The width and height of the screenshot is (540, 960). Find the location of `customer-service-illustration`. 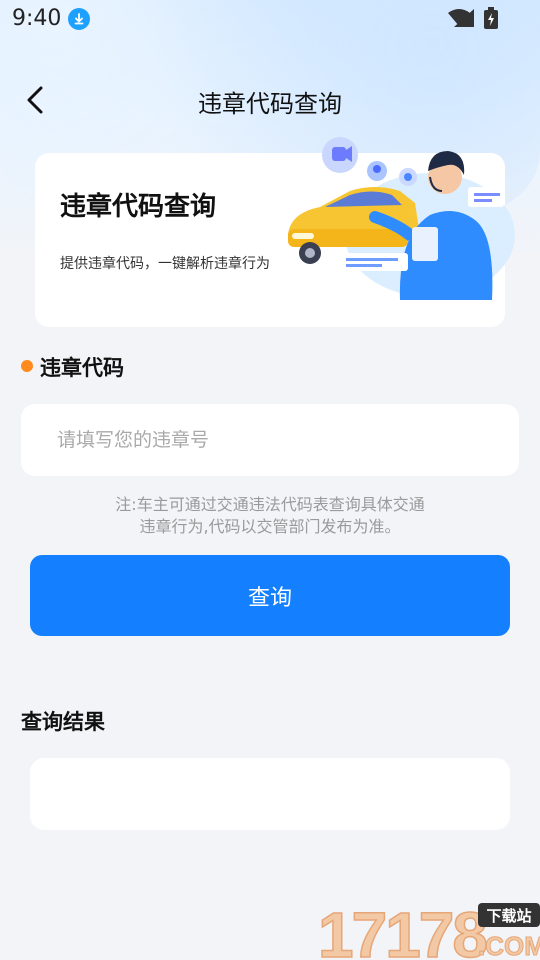

customer-service-illustration is located at coordinates (401, 218).